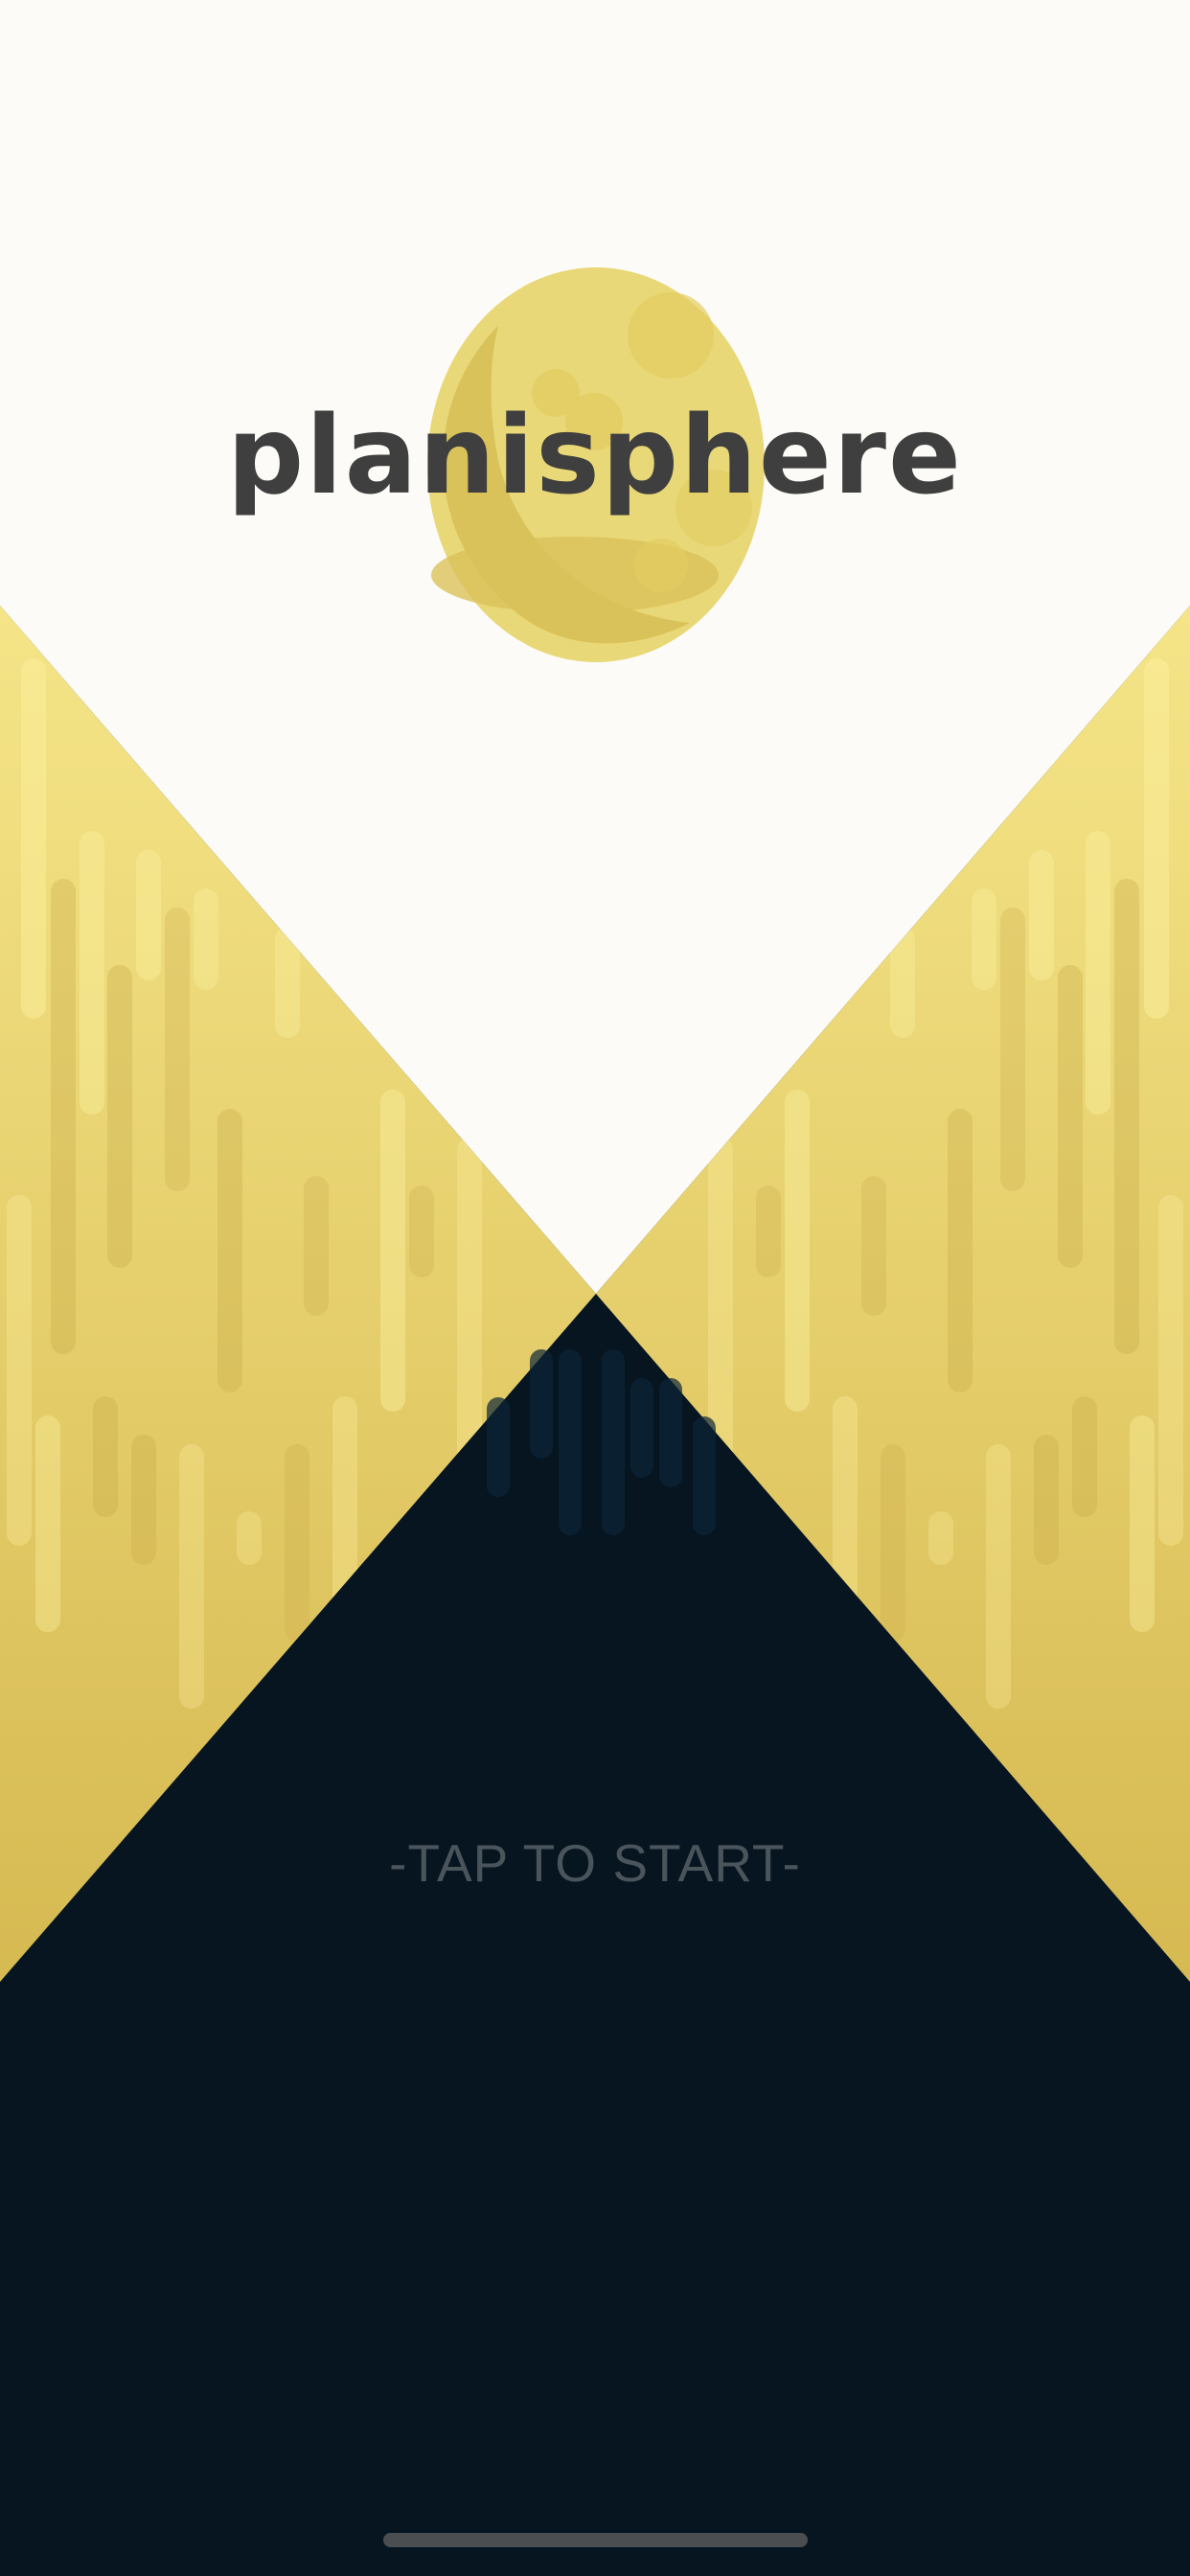  I want to click on tap-to-start-button: -TAP TO START-, so click(595, 1863).